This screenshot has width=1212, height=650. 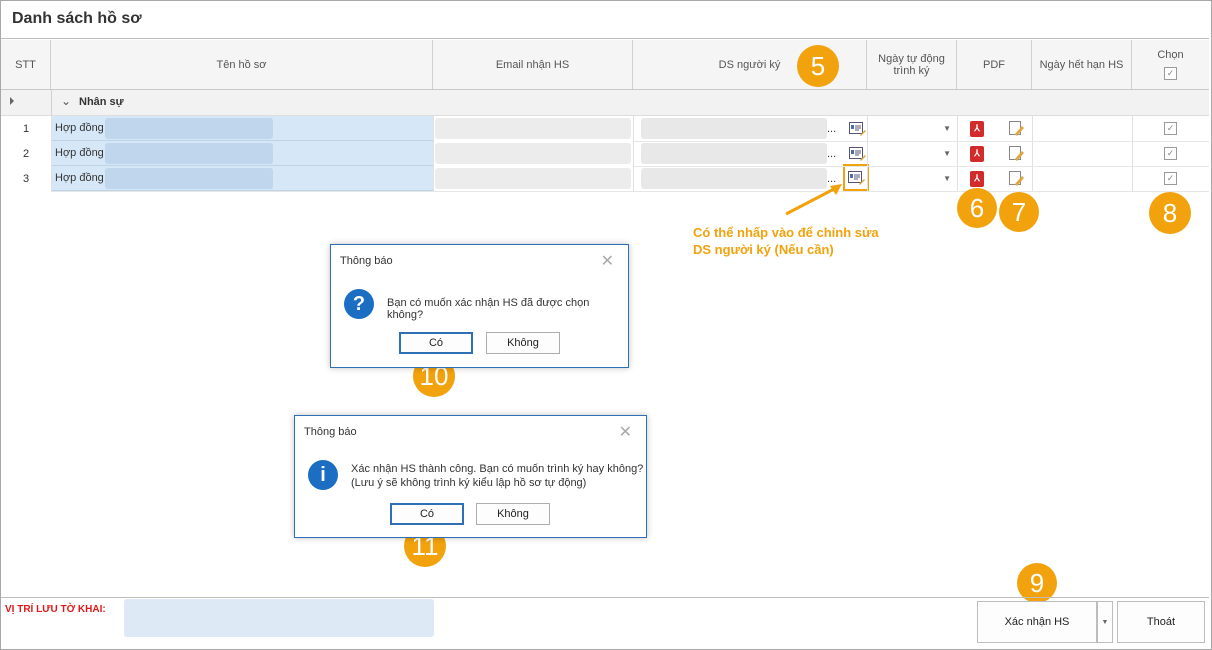 What do you see at coordinates (66, 101) in the screenshot?
I see `chevron-down-icon: ⌄` at bounding box center [66, 101].